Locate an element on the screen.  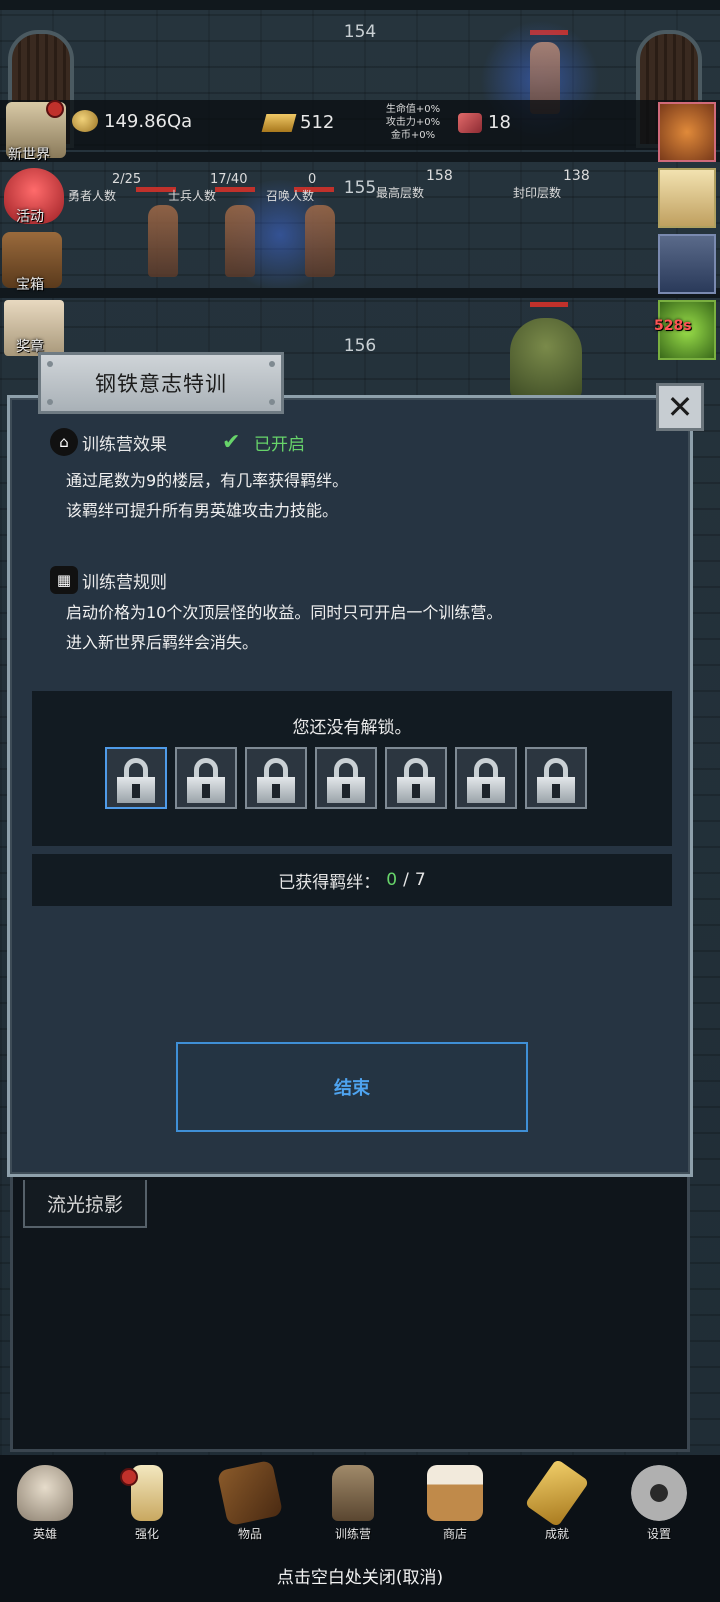
end-button: 结束 is located at coordinates (352, 1087).